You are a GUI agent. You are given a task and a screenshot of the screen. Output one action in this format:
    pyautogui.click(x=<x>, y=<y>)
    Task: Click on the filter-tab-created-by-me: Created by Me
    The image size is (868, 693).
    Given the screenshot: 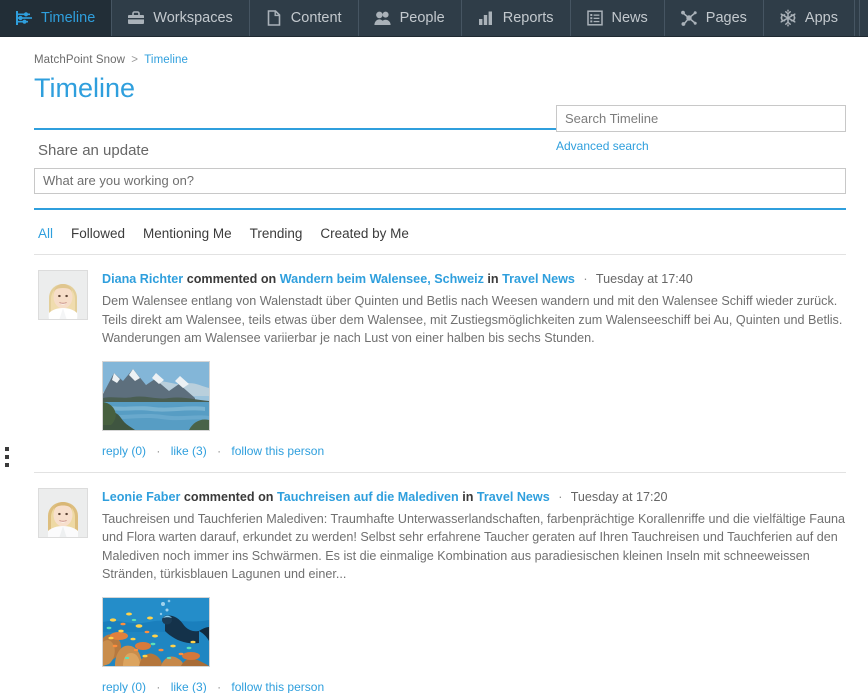 What is the action you would take?
    pyautogui.click(x=364, y=233)
    